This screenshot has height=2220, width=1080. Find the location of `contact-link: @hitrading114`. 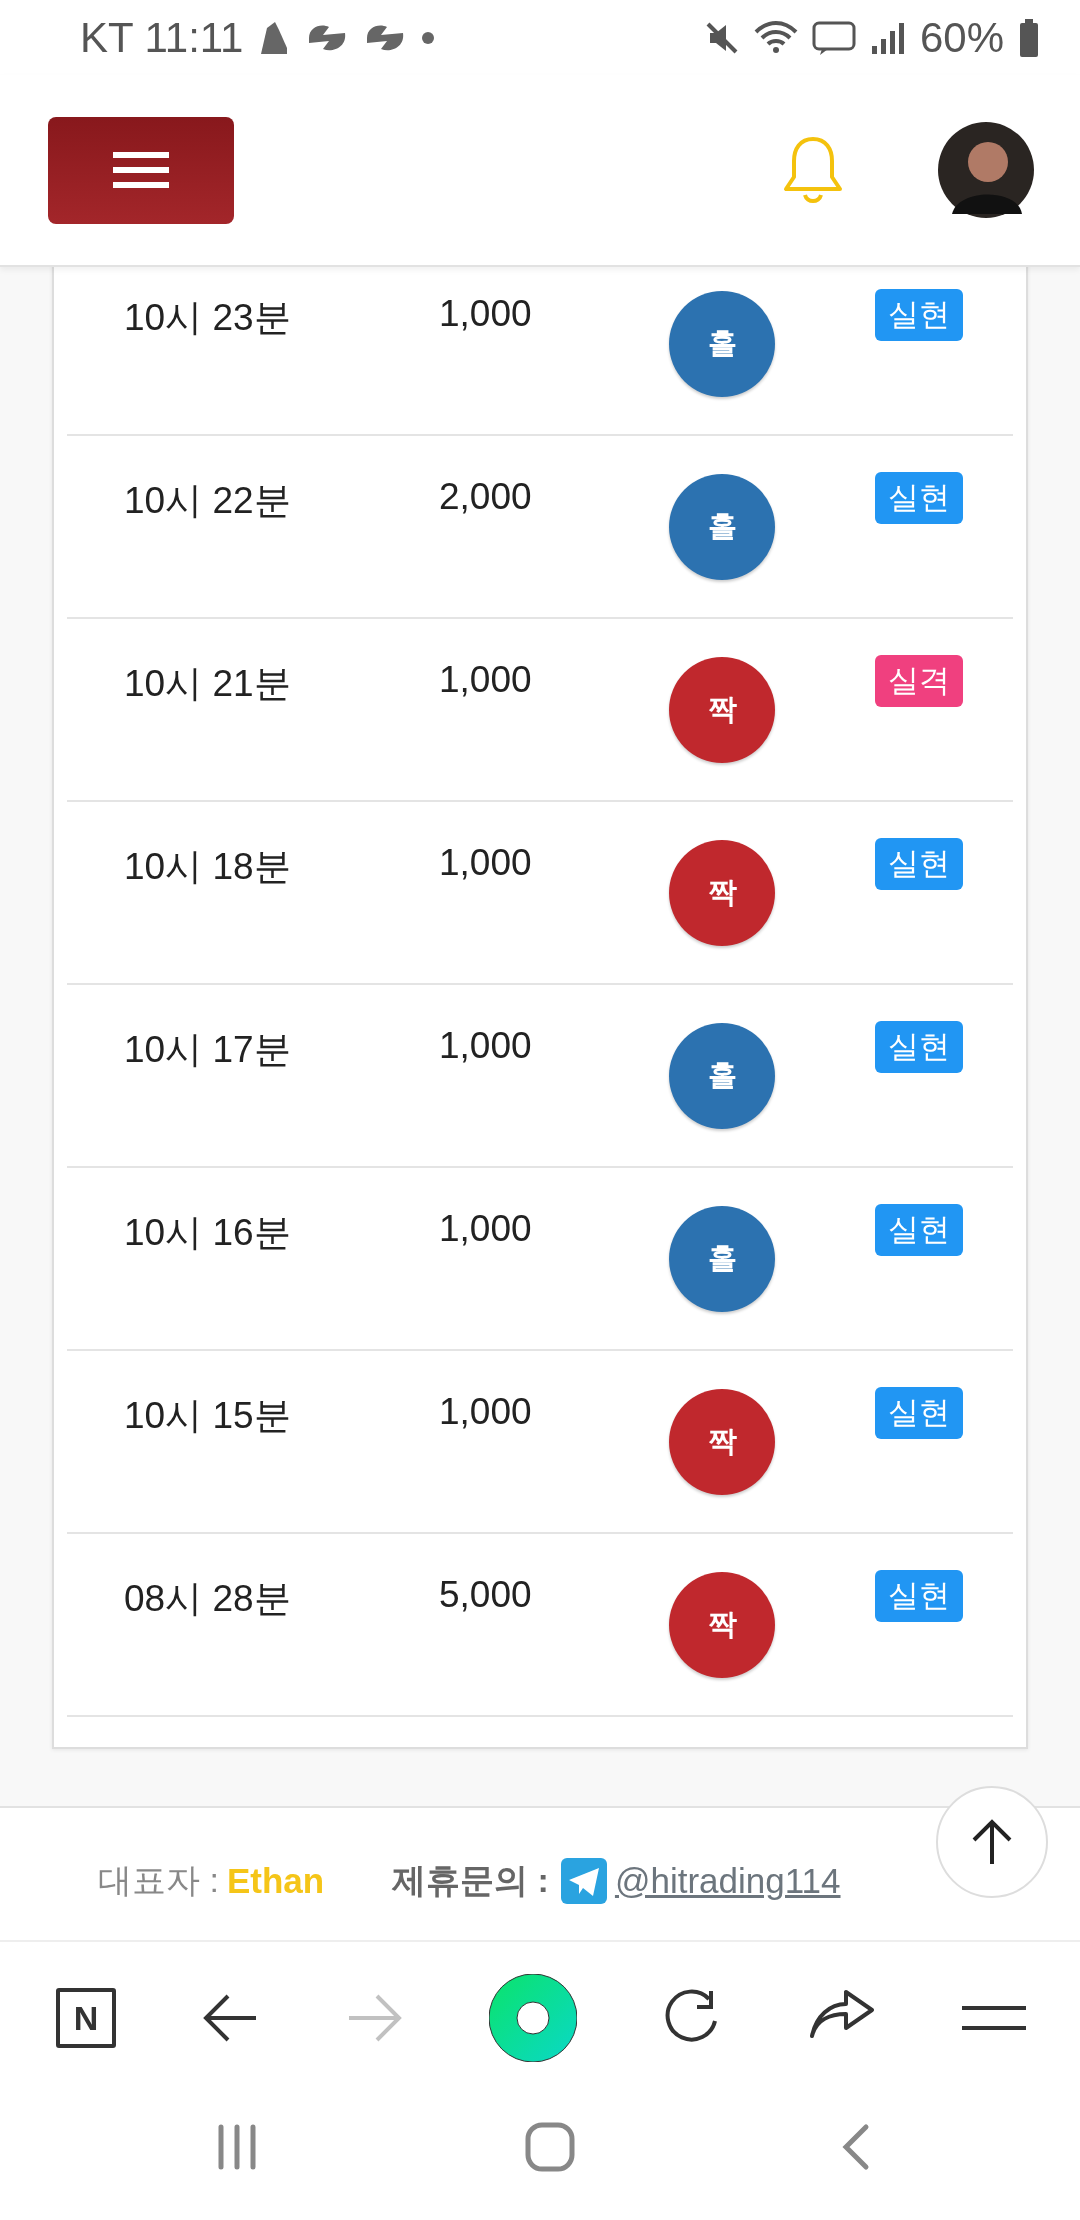

contact-link: @hitrading114 is located at coordinates (727, 1881).